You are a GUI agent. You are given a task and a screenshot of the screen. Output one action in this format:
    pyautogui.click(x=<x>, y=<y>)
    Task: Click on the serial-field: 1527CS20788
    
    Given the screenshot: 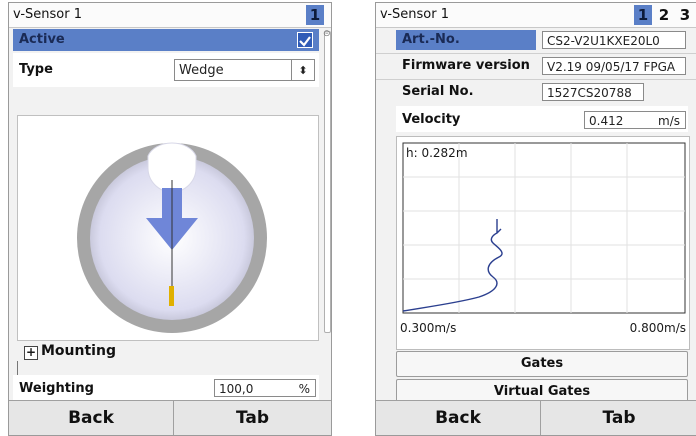 What is the action you would take?
    pyautogui.click(x=593, y=92)
    